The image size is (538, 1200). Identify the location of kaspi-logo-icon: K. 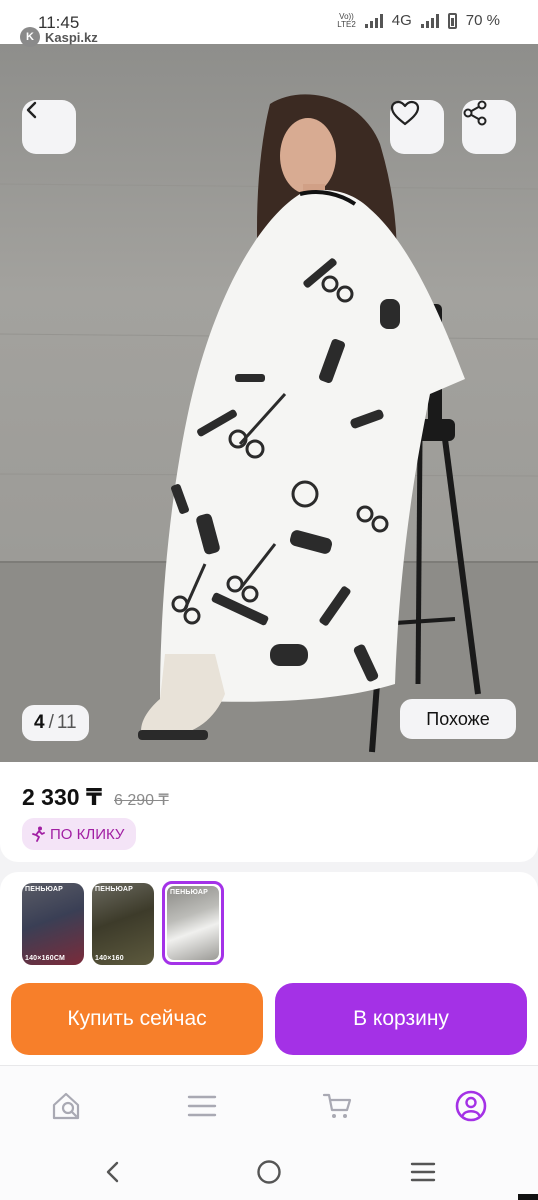
(30, 37).